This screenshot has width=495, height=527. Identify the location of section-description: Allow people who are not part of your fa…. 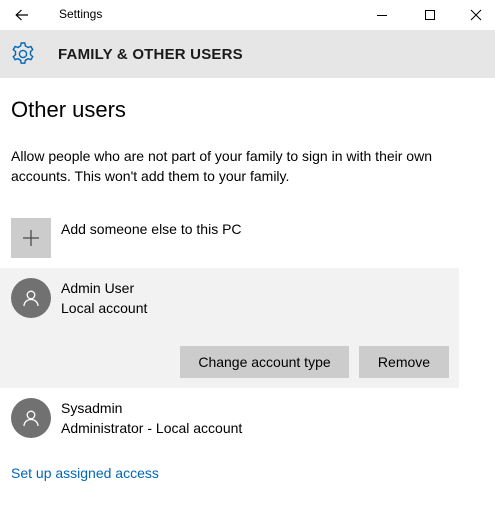
(221, 166).